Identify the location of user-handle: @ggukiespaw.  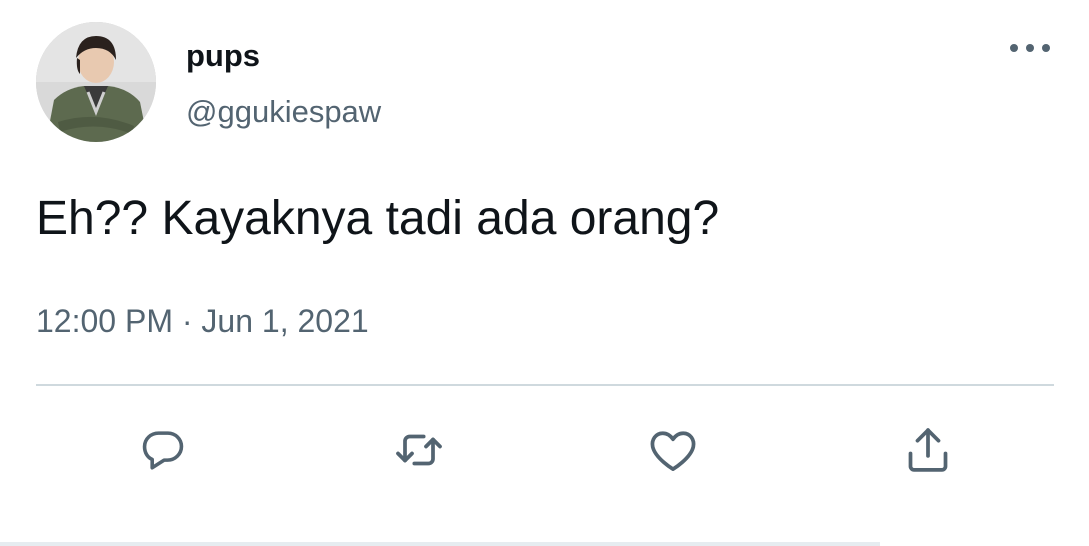
(283, 112).